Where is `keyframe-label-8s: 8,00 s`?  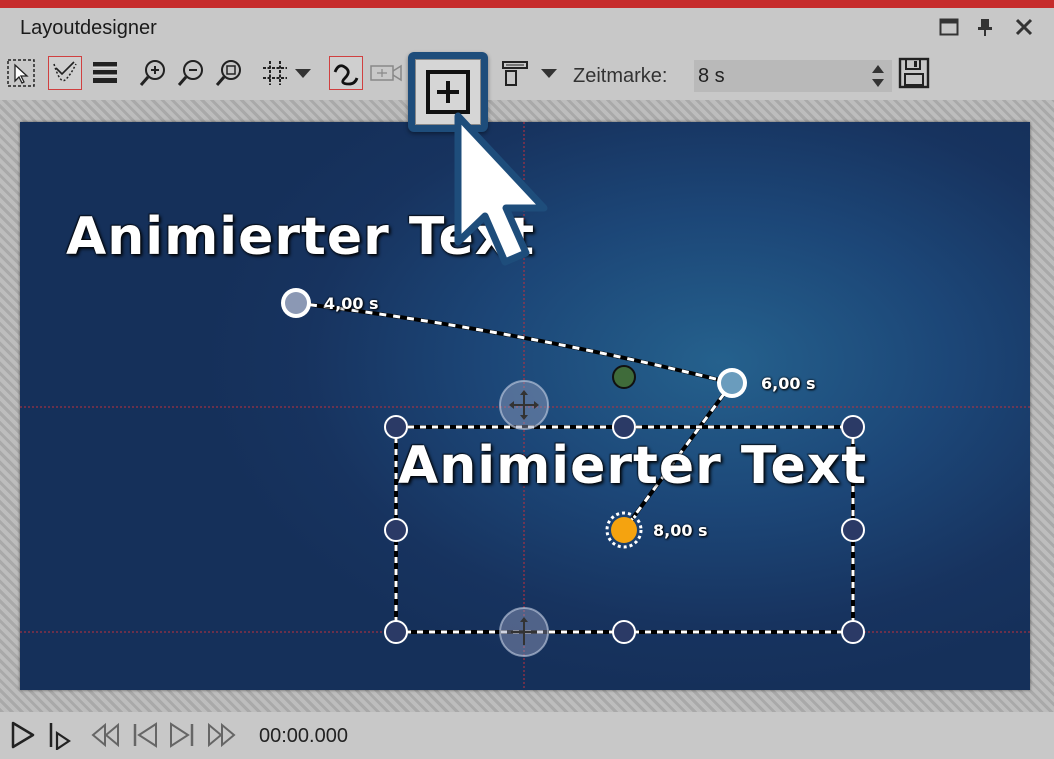
keyframe-label-8s: 8,00 s is located at coordinates (680, 530).